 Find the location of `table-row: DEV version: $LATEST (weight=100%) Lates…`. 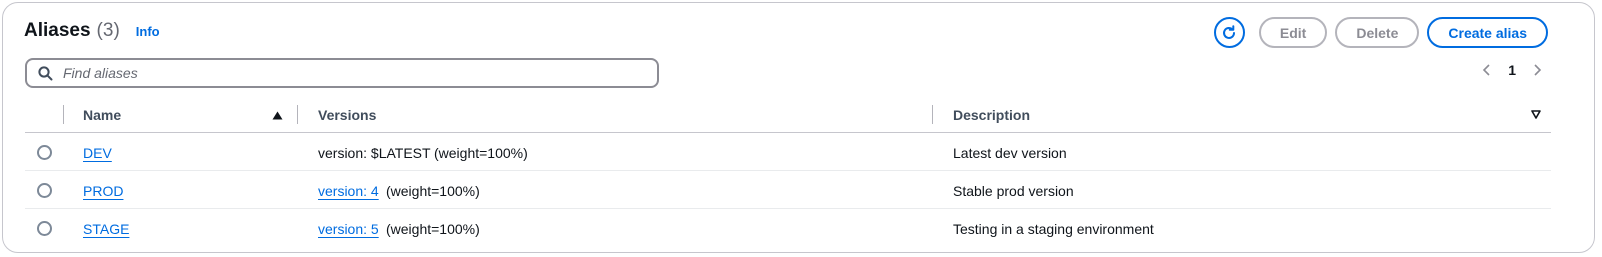

table-row: DEV version: $LATEST (weight=100%) Lates… is located at coordinates (788, 152).